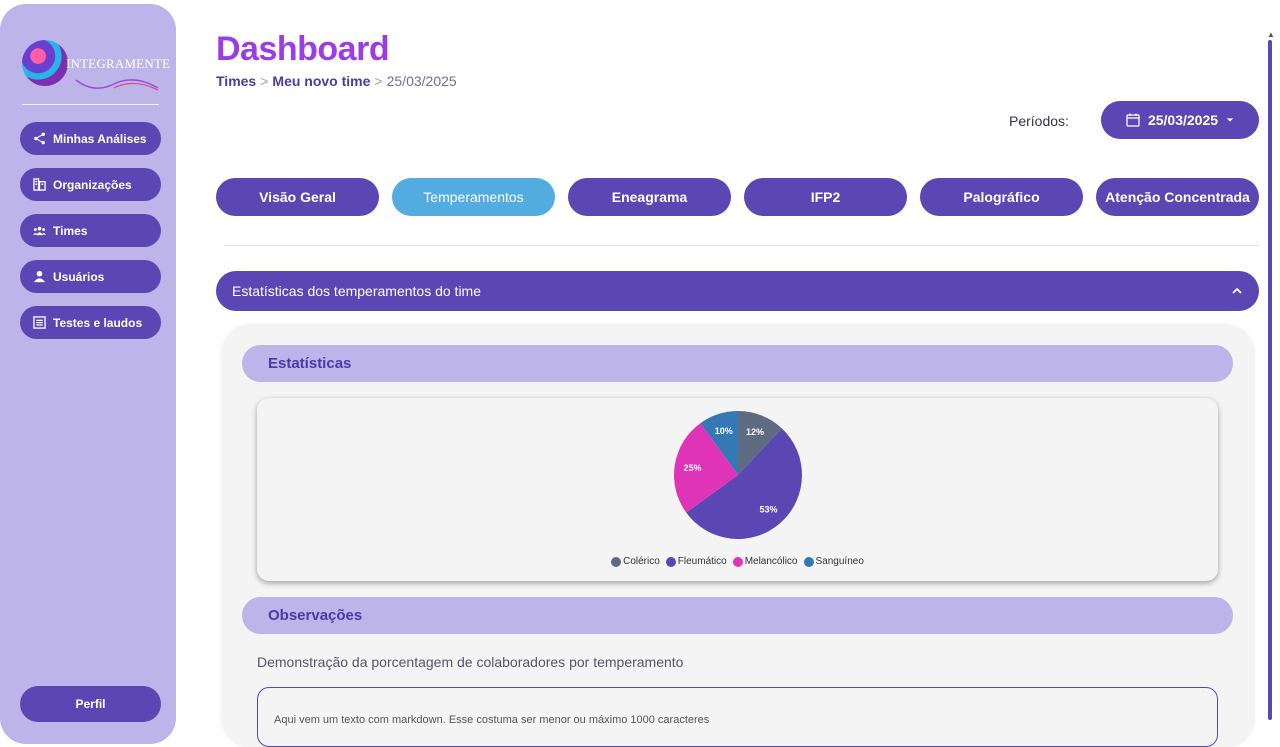 This screenshot has width=1280, height=747. Describe the element at coordinates (421, 81) in the screenshot. I see `breadcrumb-date: 25/03/2025` at that location.